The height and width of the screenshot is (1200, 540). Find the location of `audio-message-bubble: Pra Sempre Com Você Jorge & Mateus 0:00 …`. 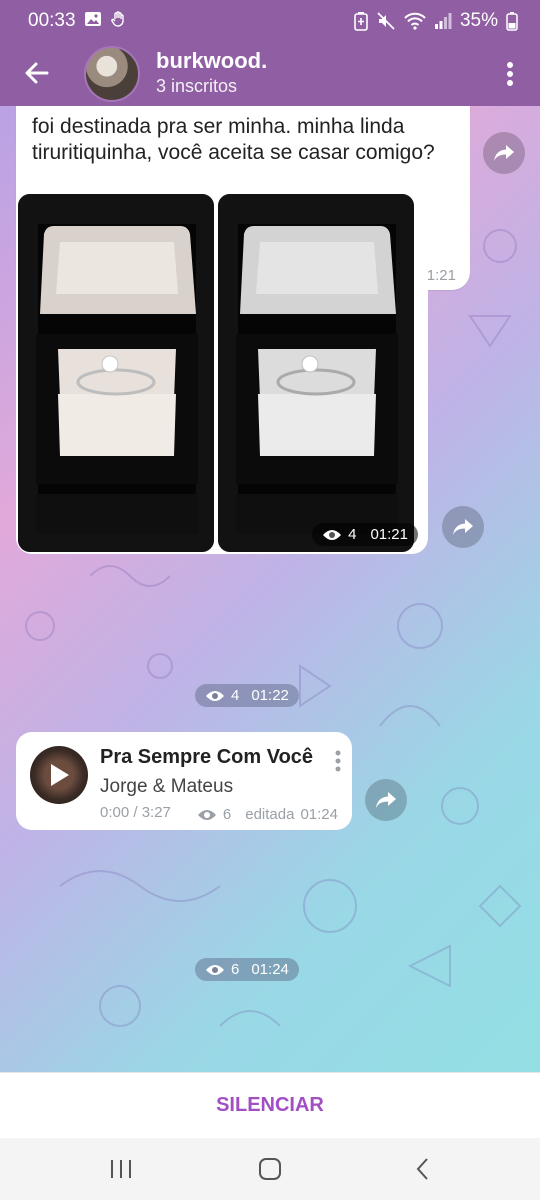

audio-message-bubble: Pra Sempre Com Você Jorge & Mateus 0:00 … is located at coordinates (184, 781).